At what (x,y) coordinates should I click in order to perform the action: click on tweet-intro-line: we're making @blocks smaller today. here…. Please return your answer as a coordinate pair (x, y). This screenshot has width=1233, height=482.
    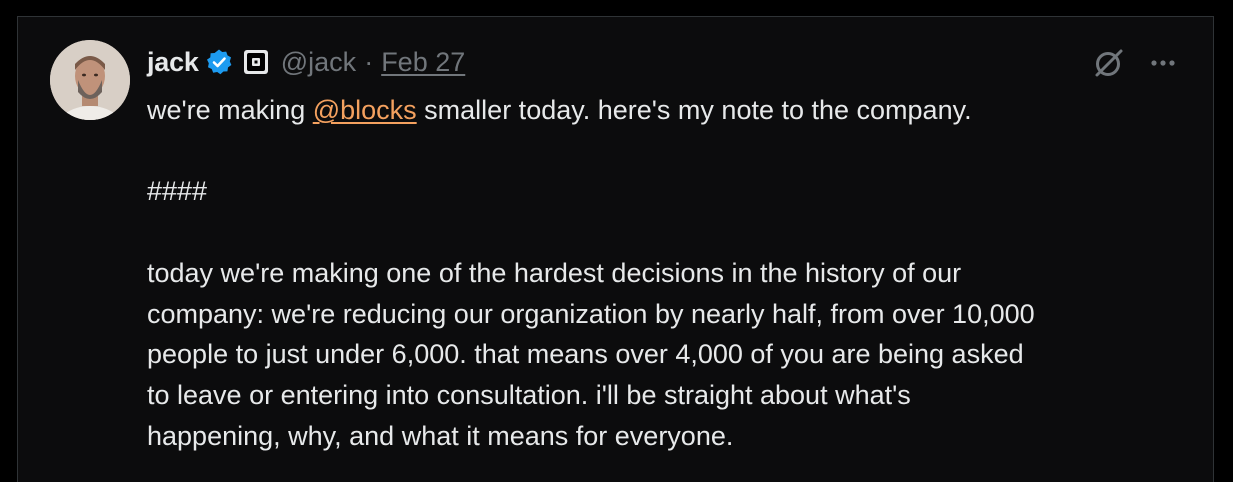
    Looking at the image, I should click on (667, 110).